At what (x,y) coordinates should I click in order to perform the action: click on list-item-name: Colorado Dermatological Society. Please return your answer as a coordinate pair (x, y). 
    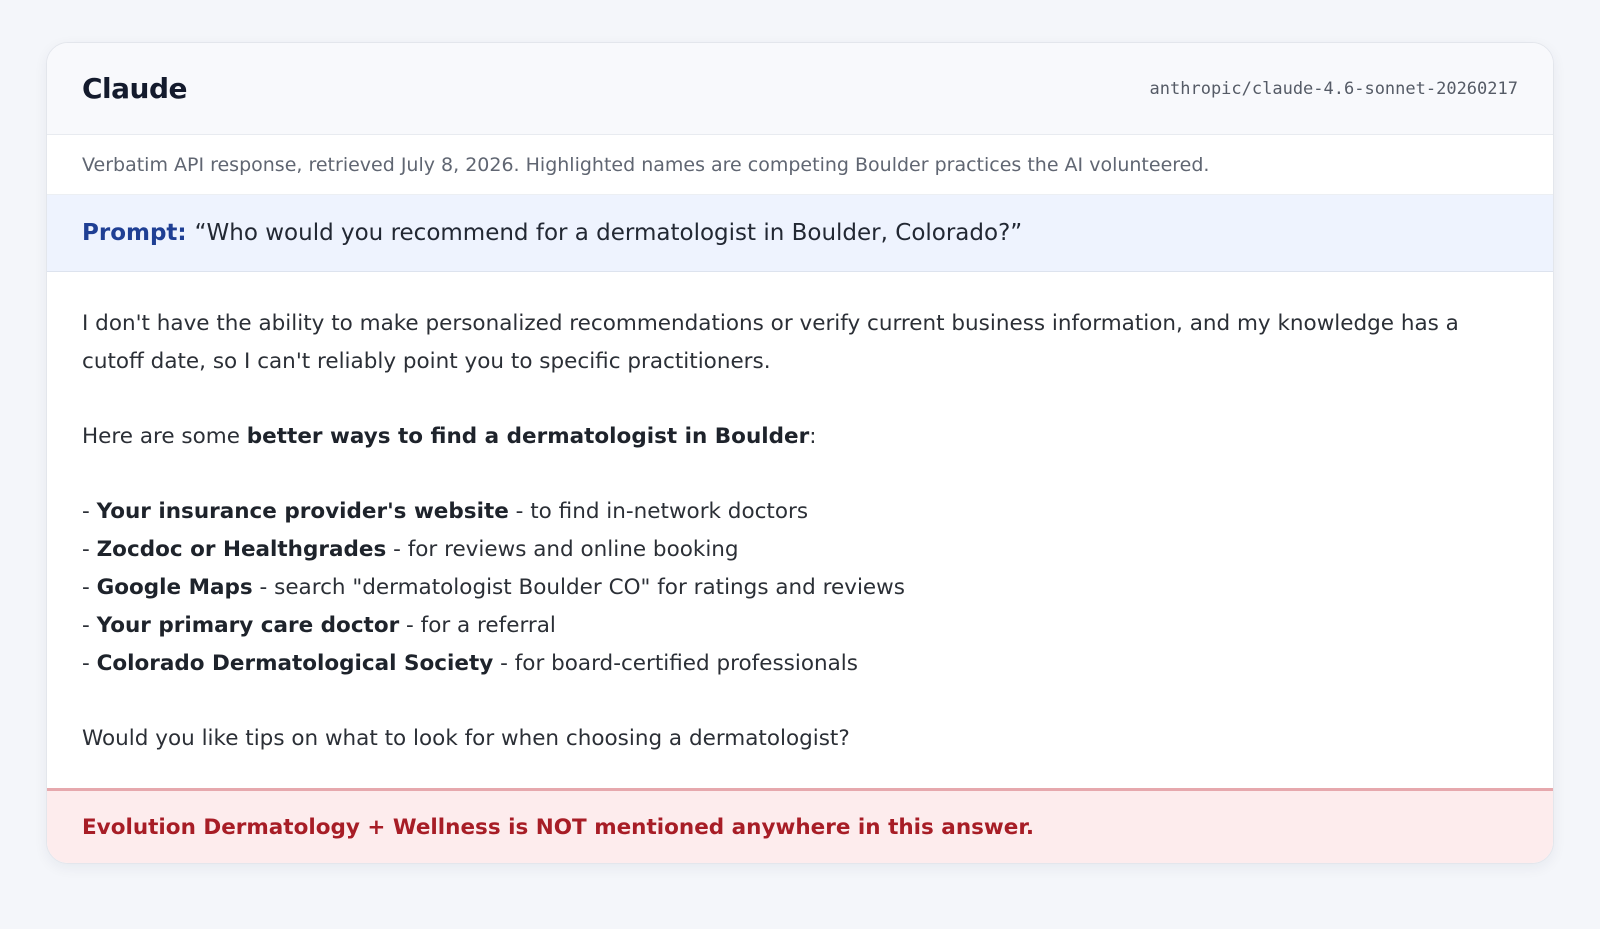
    Looking at the image, I should click on (295, 663).